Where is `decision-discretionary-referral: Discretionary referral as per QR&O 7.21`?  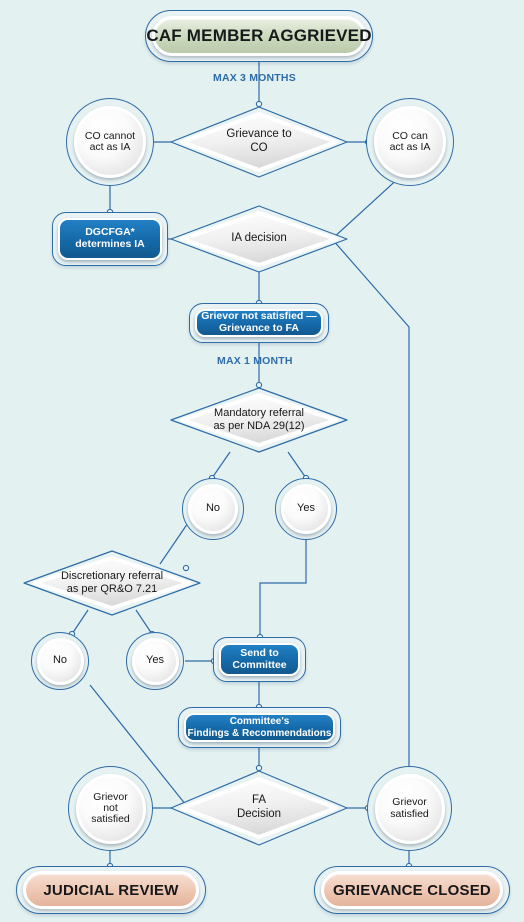
decision-discretionary-referral: Discretionary referral as per QR&O 7.21 is located at coordinates (112, 583).